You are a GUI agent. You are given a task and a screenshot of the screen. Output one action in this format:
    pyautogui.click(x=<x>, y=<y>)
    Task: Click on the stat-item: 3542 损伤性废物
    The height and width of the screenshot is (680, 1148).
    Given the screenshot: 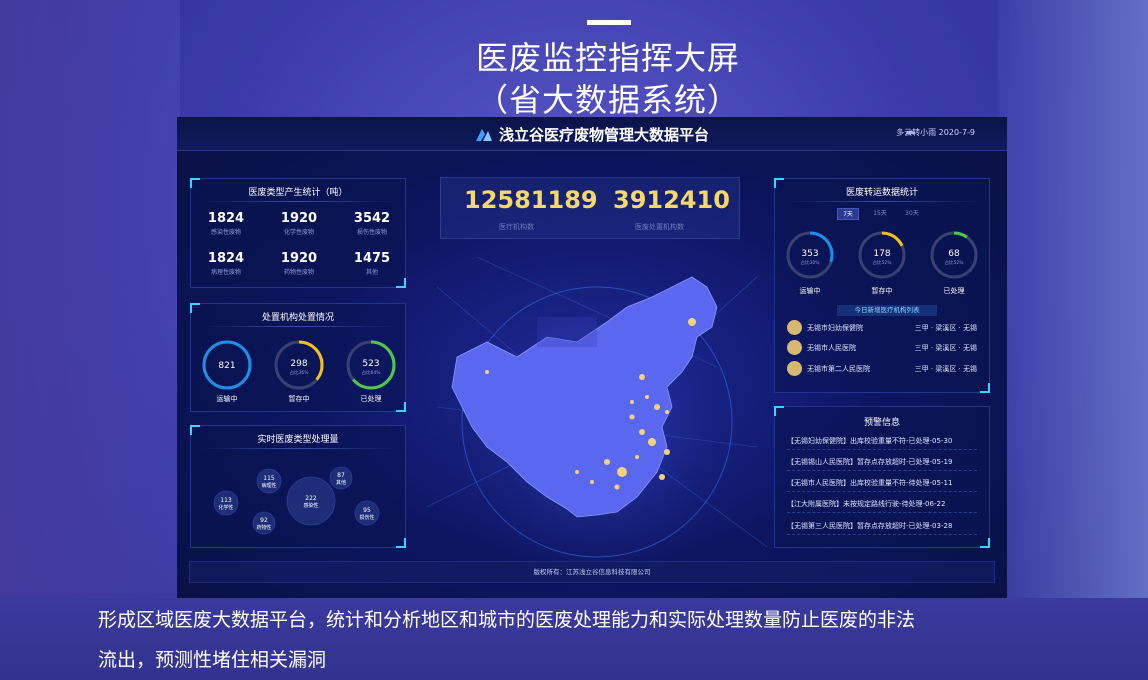 What is the action you would take?
    pyautogui.click(x=372, y=223)
    